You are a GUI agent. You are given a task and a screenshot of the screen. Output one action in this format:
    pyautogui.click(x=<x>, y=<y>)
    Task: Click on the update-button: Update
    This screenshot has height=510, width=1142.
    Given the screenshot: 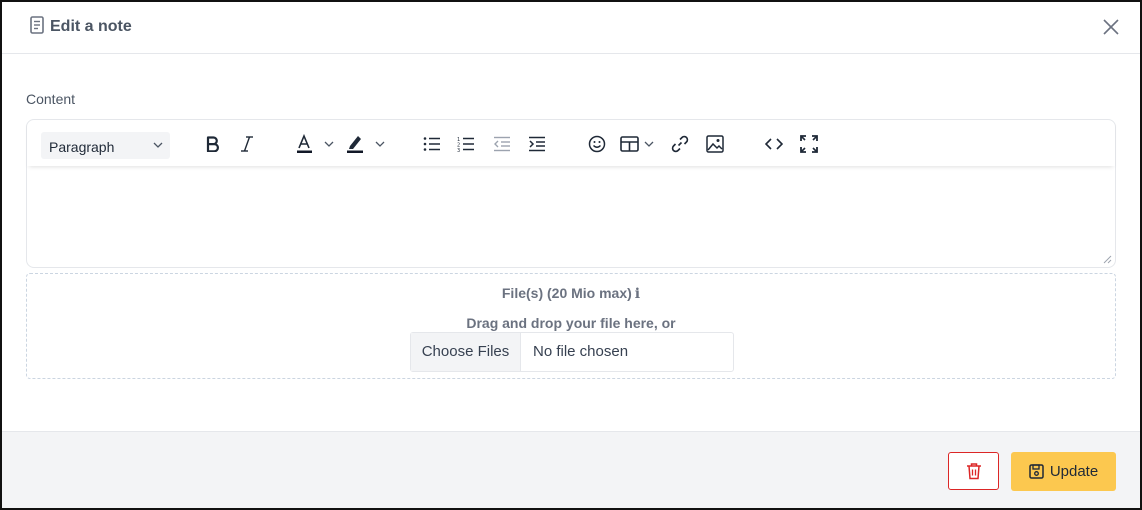 What is the action you would take?
    pyautogui.click(x=1063, y=471)
    